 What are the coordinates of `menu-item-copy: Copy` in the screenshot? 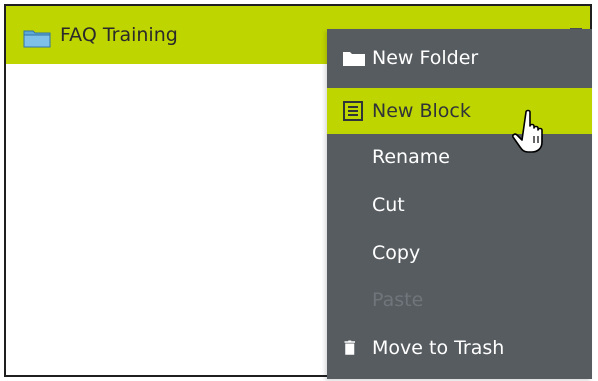 It's located at (459, 253).